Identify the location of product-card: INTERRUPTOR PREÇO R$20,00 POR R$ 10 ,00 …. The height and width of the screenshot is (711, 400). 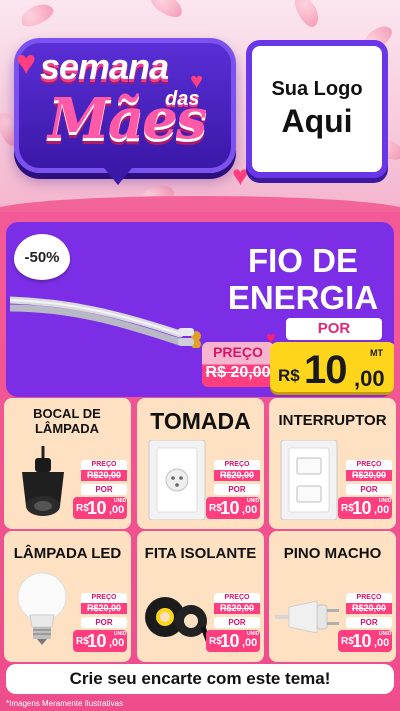
(332, 463).